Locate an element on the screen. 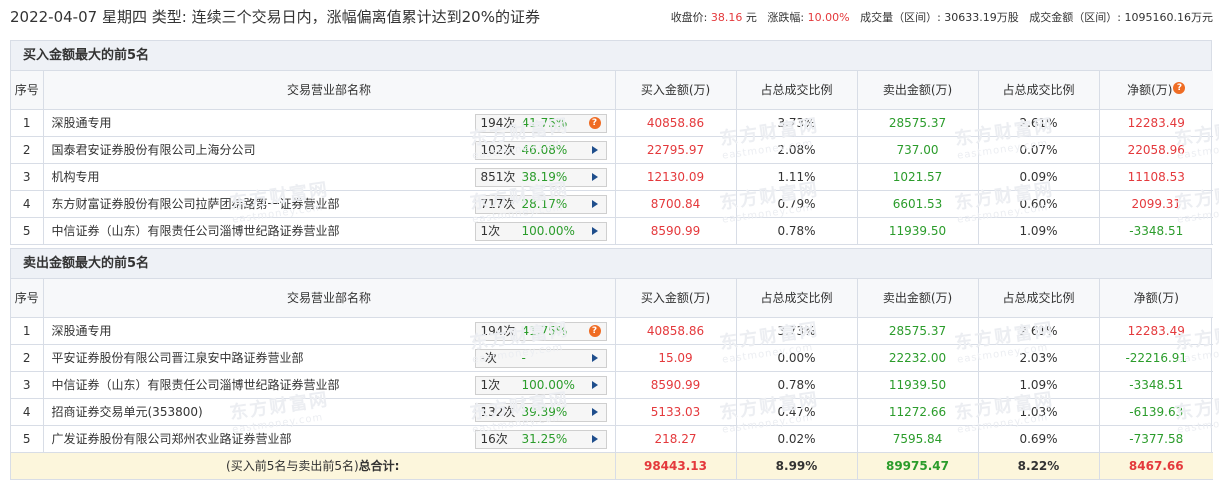 The width and height of the screenshot is (1219, 494). buy-section-title: 买入金额最大的前5名 is located at coordinates (611, 56).